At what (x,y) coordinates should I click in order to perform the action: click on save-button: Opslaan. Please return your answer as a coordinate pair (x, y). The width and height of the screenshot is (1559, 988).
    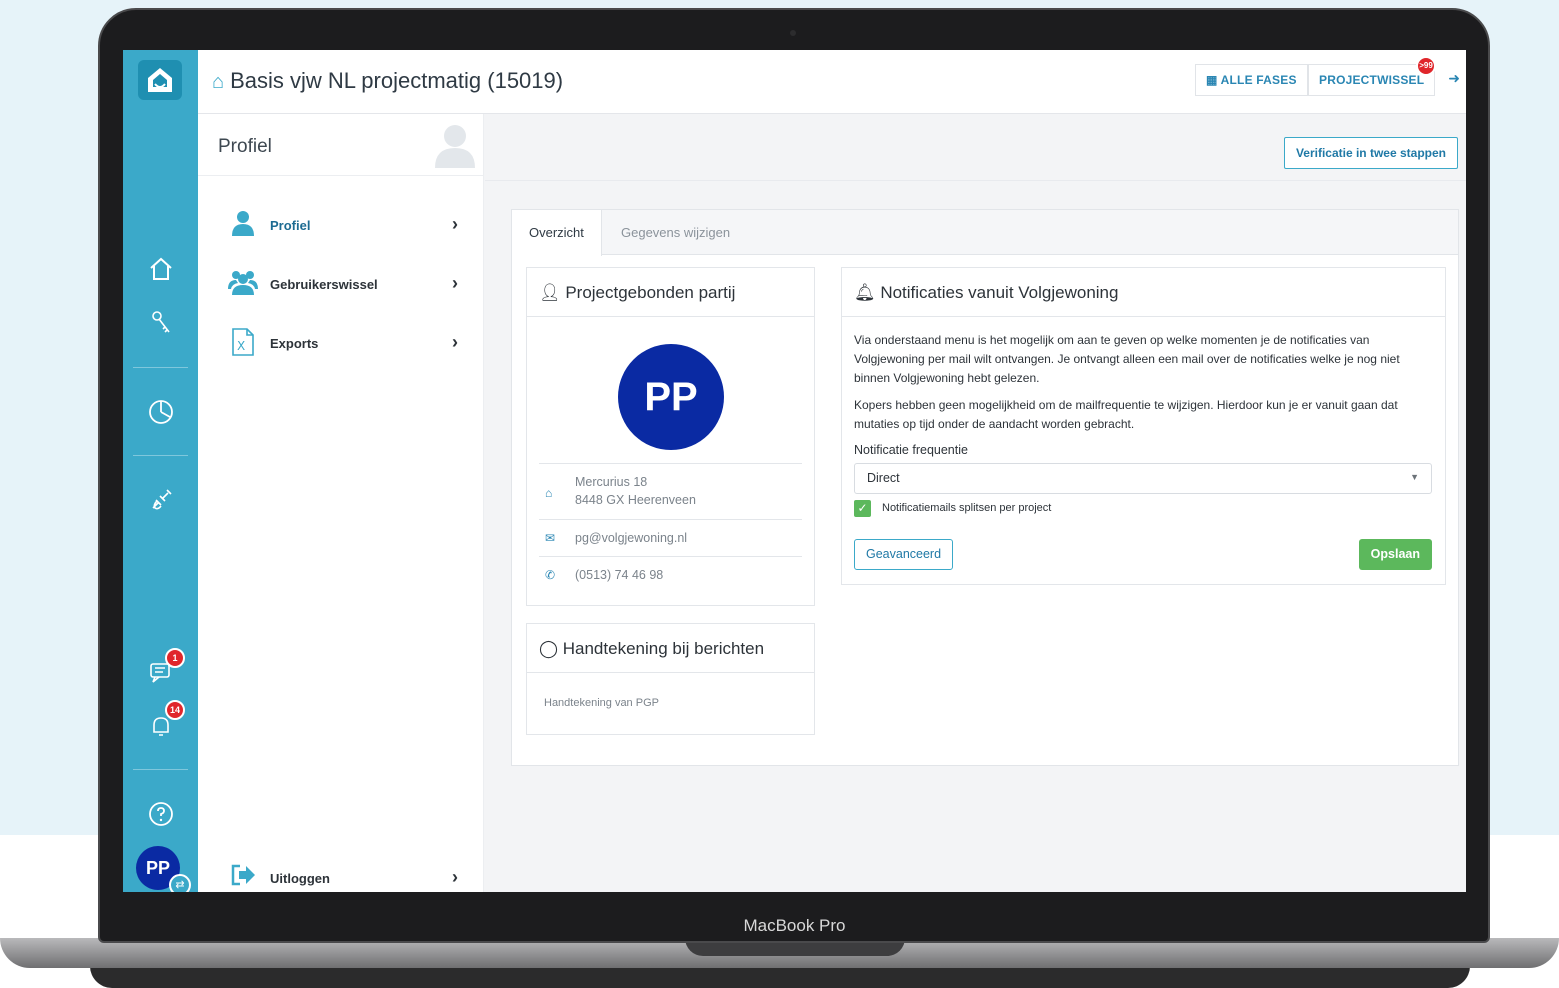
    Looking at the image, I should click on (1395, 554).